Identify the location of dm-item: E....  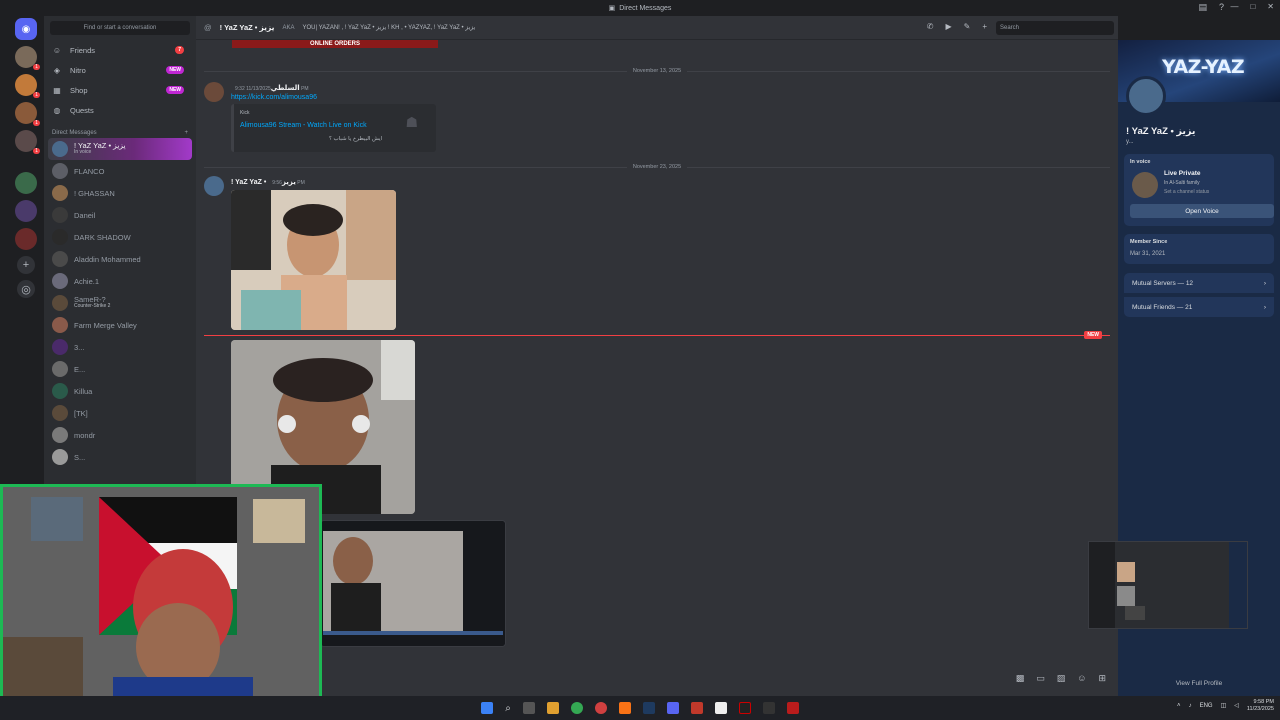
(120, 369).